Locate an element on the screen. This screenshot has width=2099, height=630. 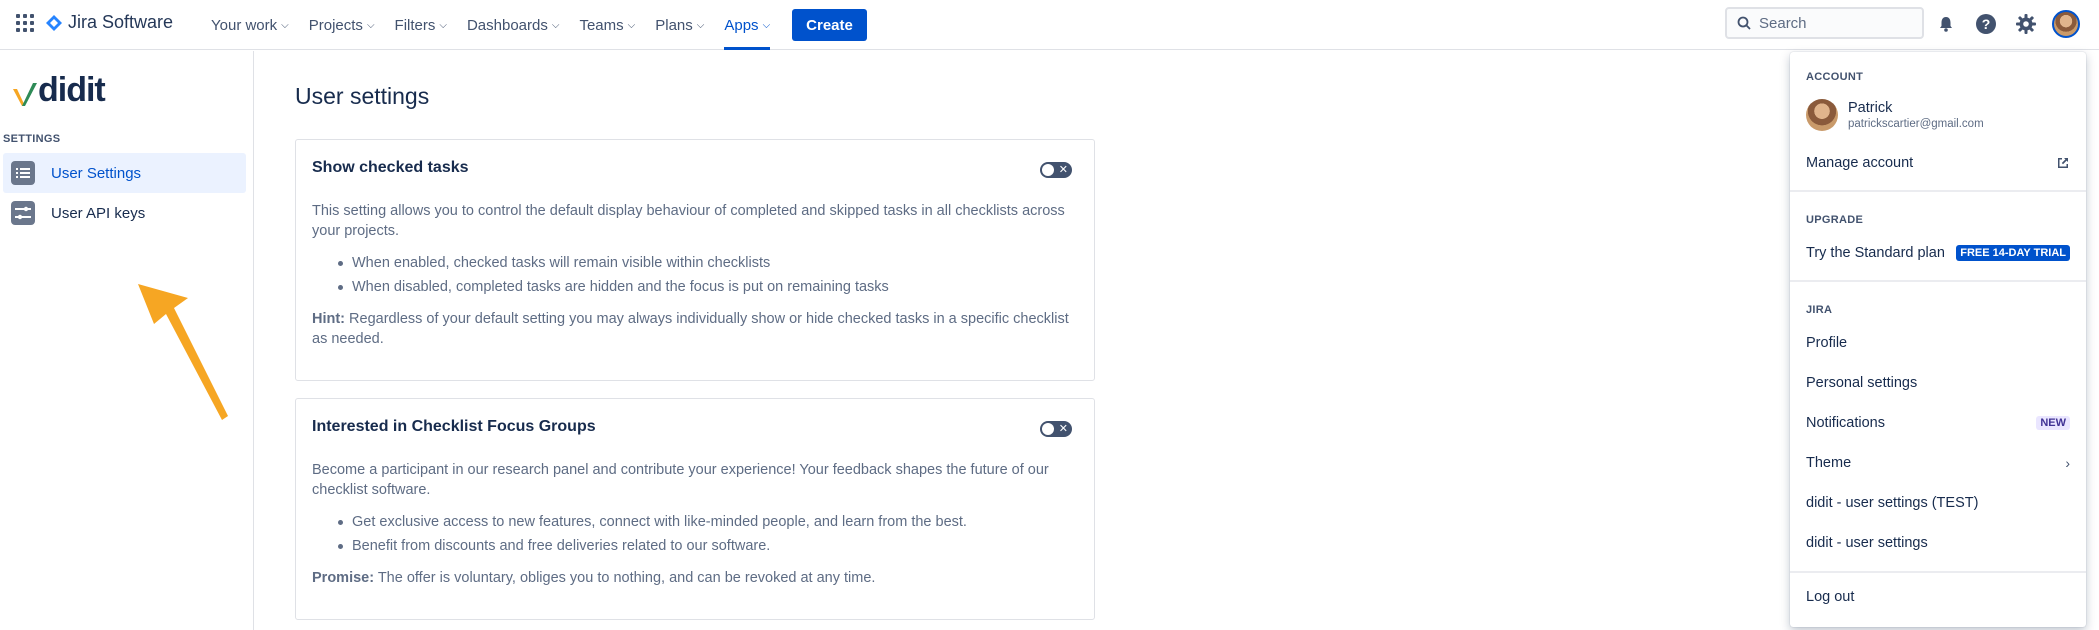
sidebar-item-user-settings: User Settings is located at coordinates (124, 173).